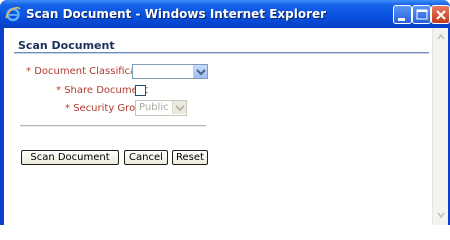 This screenshot has width=450, height=240. I want to click on vertical-scrollbar, so click(440, 126).